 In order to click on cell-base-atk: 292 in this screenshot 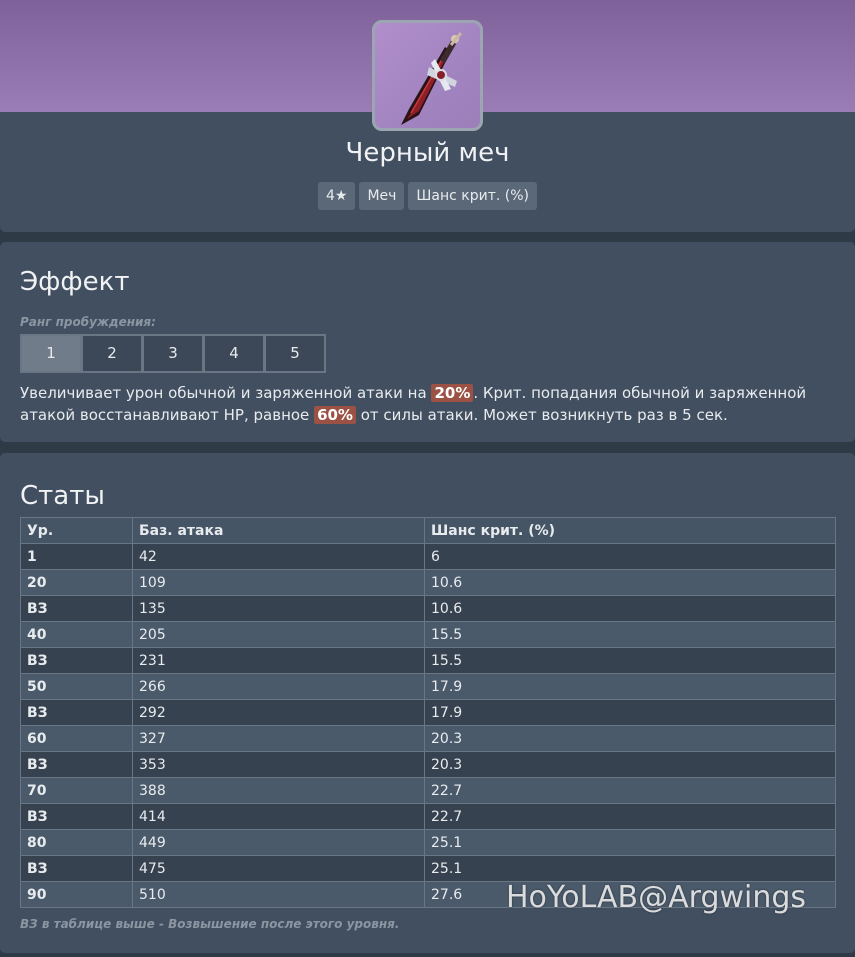, I will do `click(278, 712)`.